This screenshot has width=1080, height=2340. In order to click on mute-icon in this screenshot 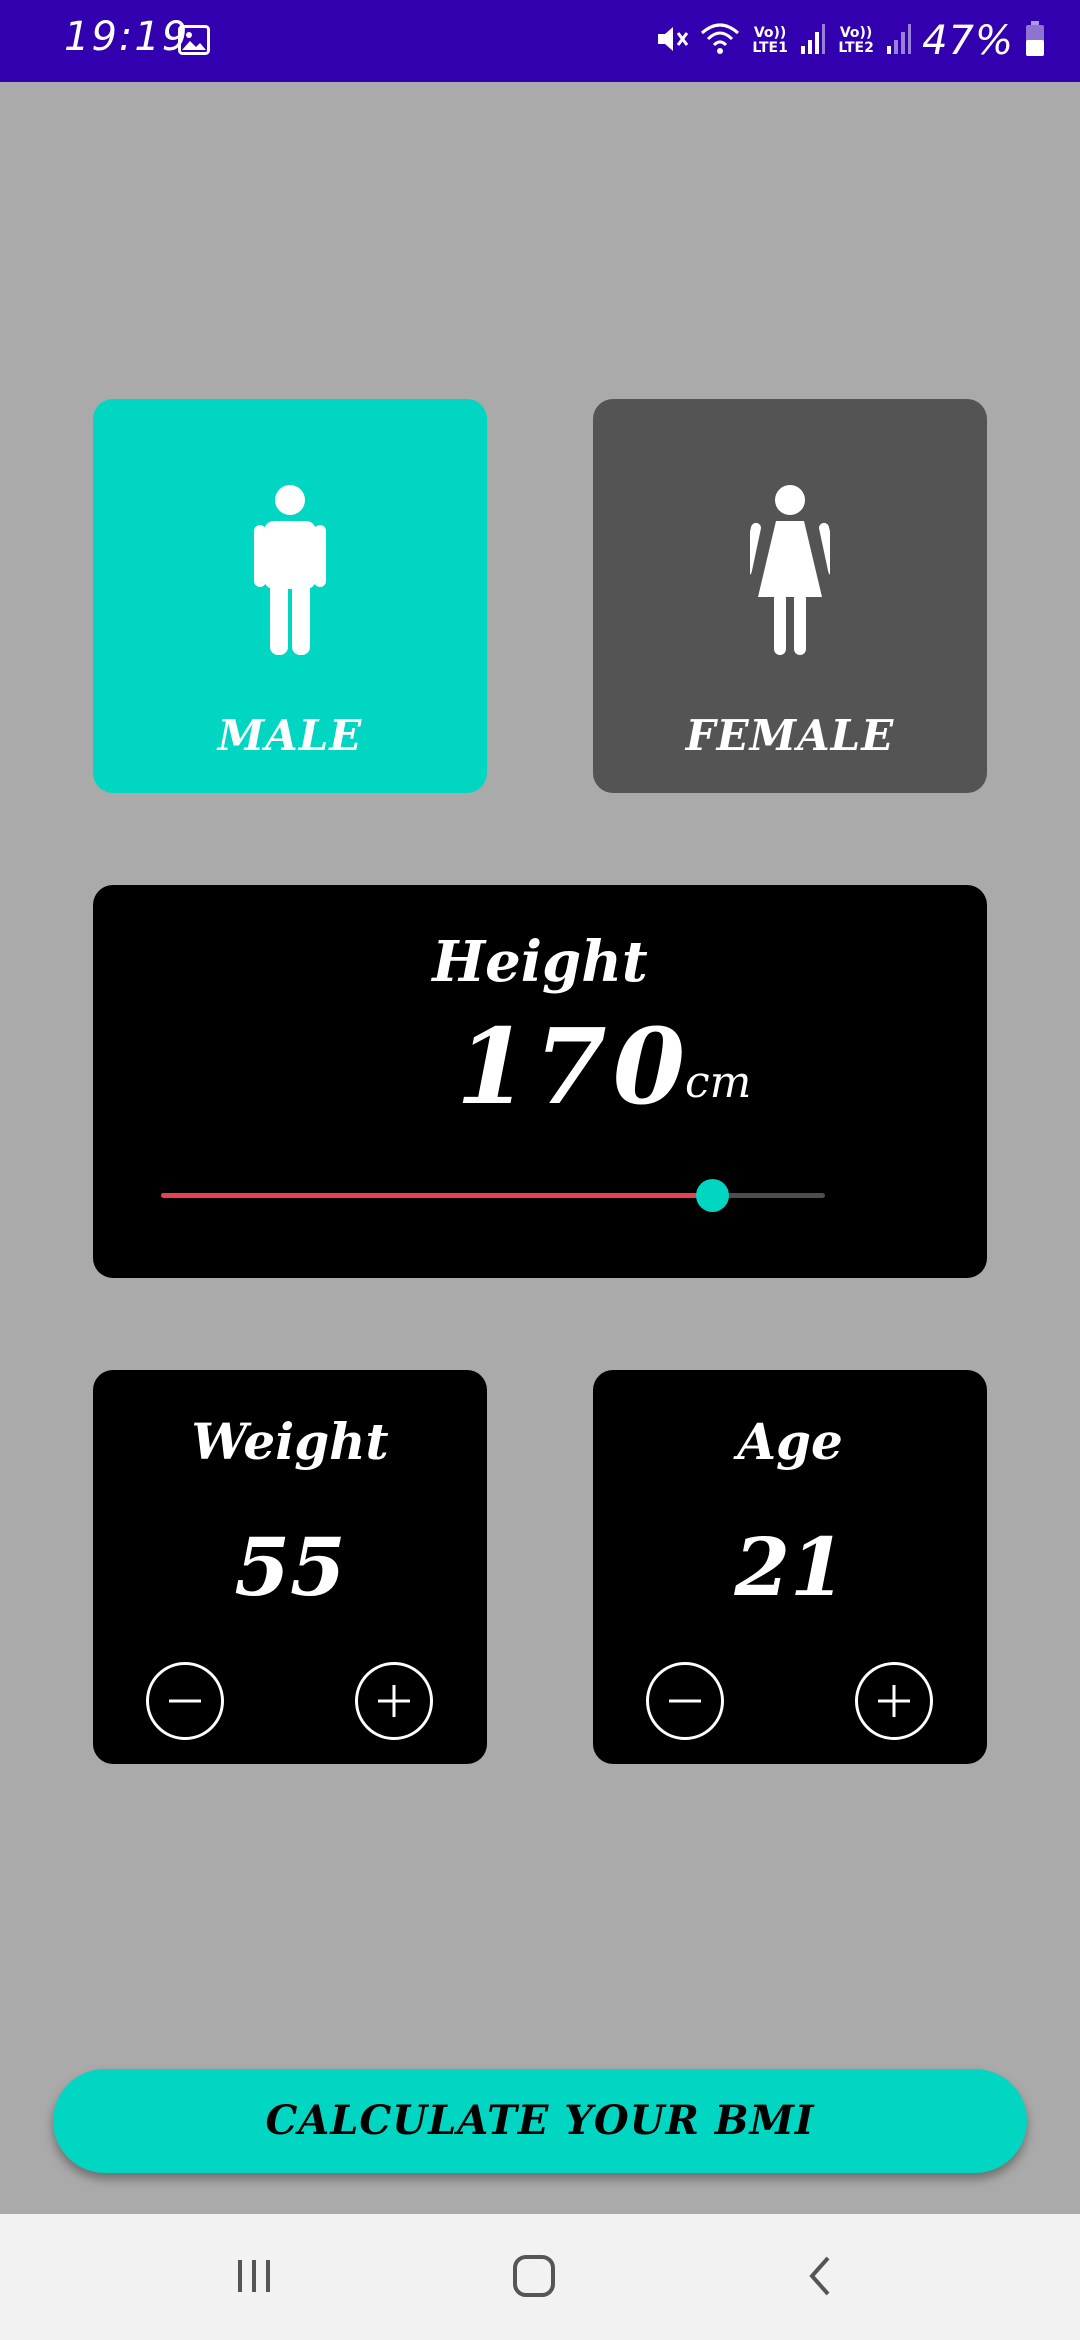, I will do `click(672, 41)`.